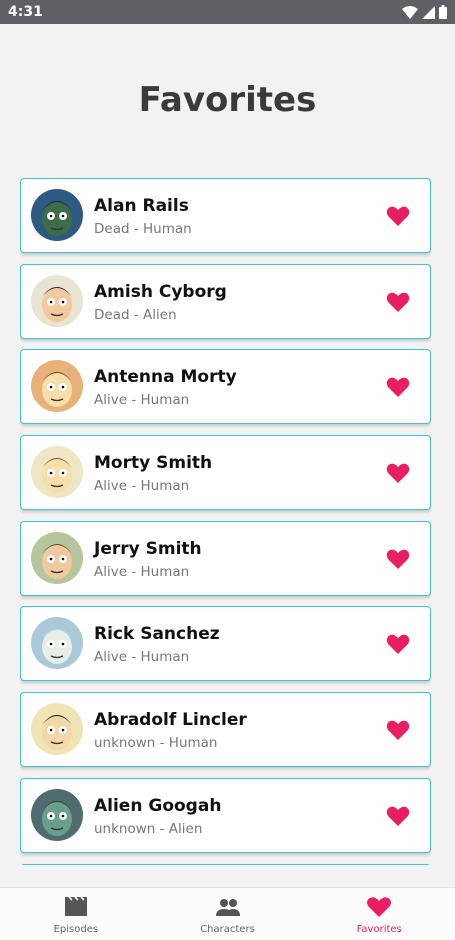  What do you see at coordinates (158, 805) in the screenshot?
I see `character-name: Alien Googah` at bounding box center [158, 805].